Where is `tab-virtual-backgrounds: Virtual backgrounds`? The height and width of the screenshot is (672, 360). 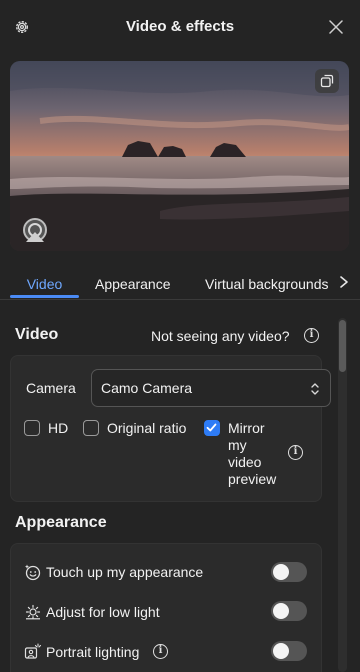
tab-virtual-backgrounds: Virtual backgrounds is located at coordinates (266, 284).